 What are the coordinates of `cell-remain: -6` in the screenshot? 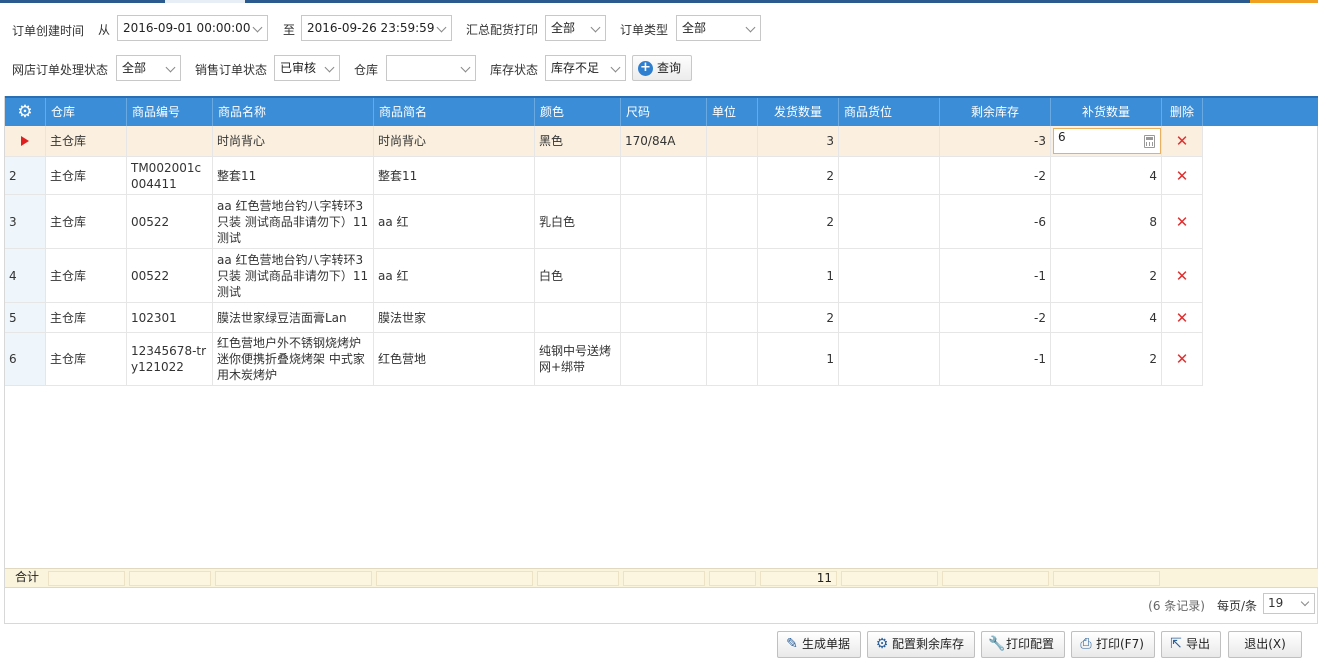 It's located at (995, 221).